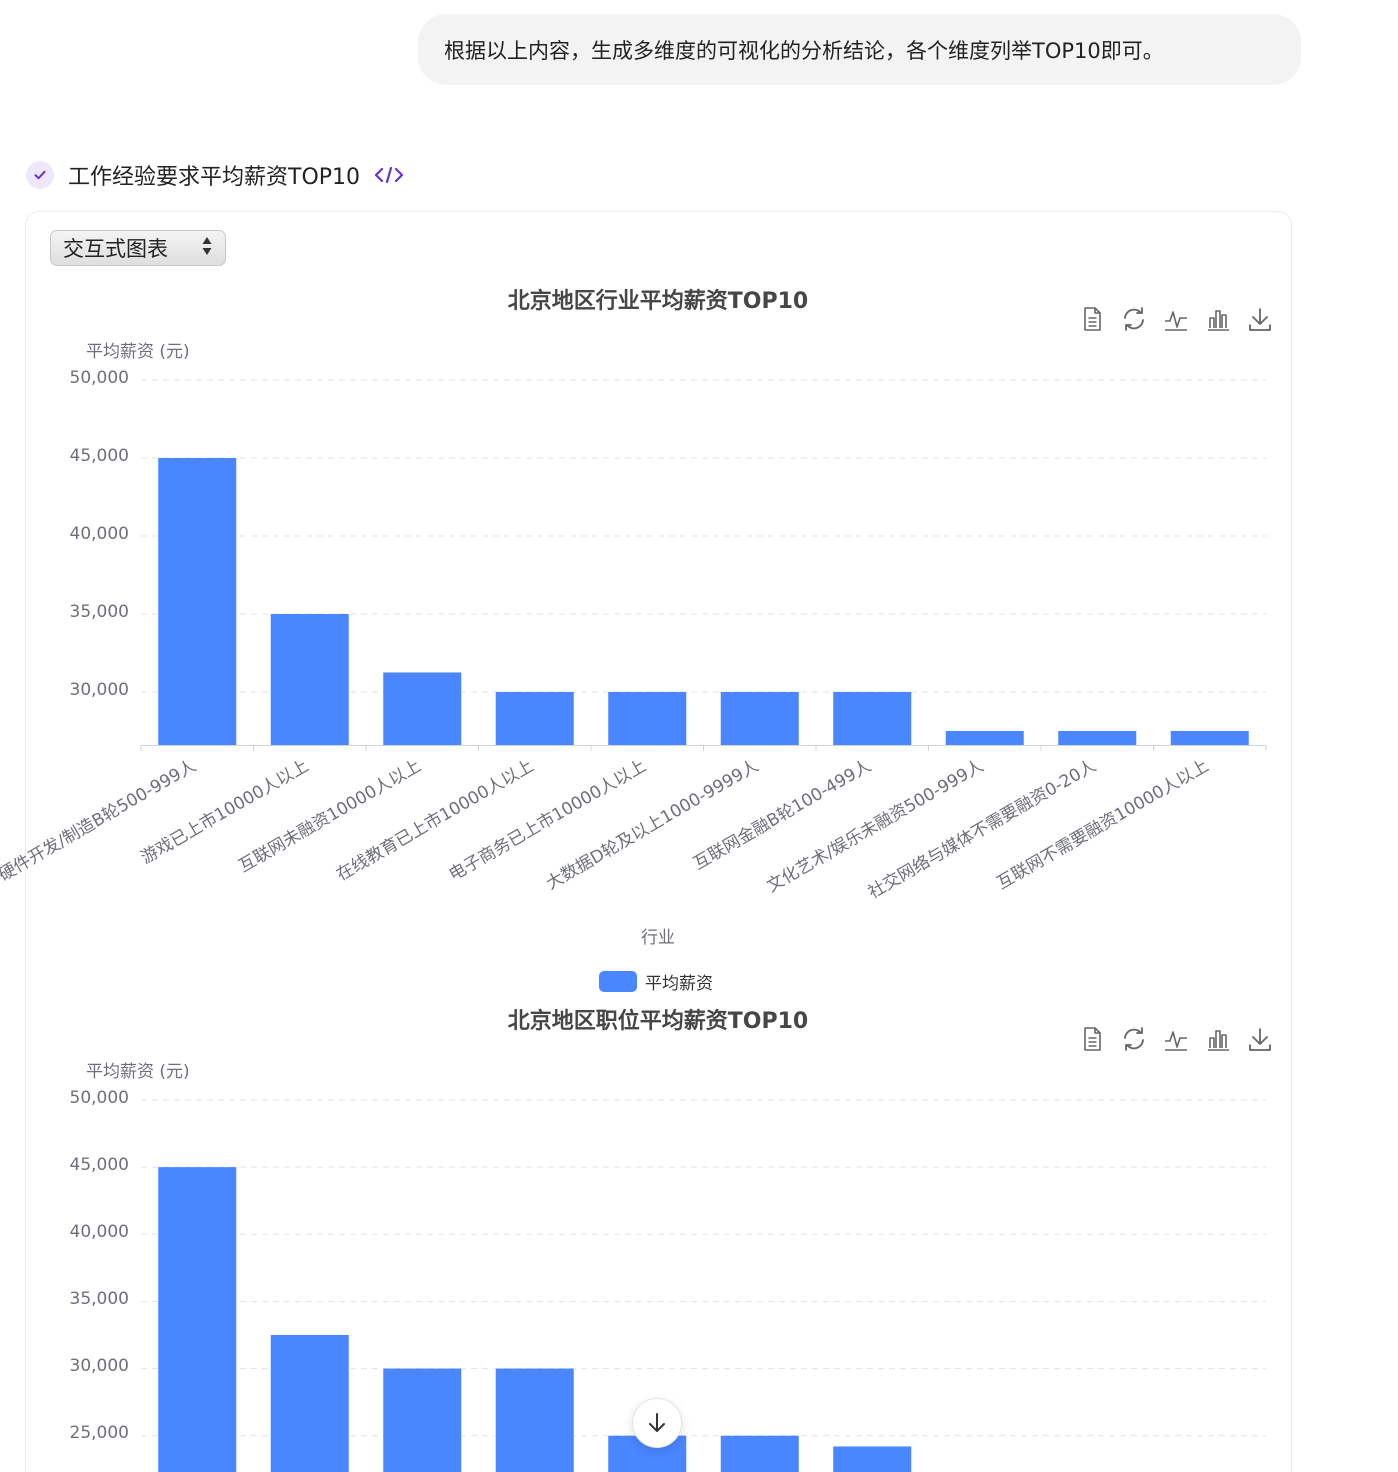 Image resolution: width=1398 pixels, height=1472 pixels. I want to click on arrow-down-icon, so click(657, 1422).